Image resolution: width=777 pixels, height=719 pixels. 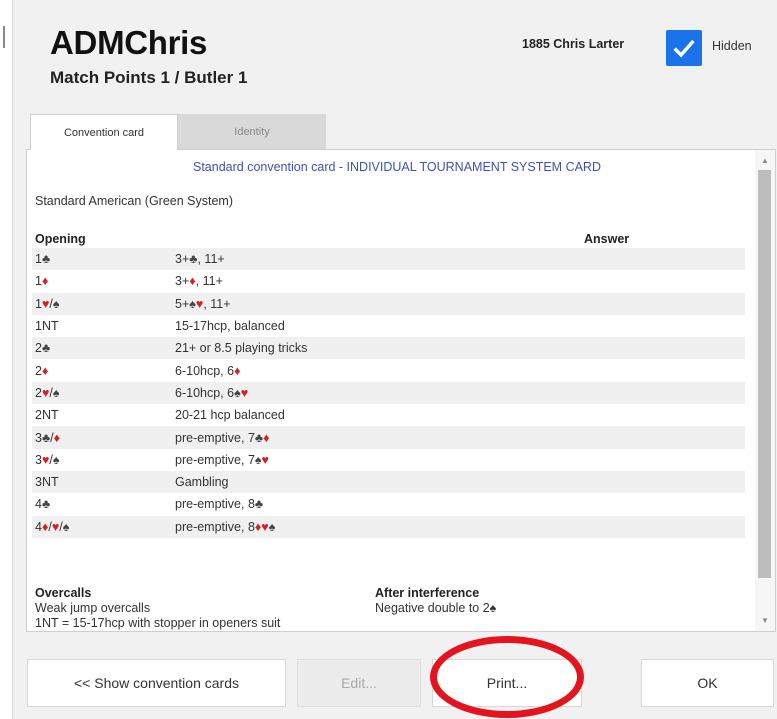 I want to click on table-row: 3♥/♠ pre-emptive, 7♠♥, so click(x=388, y=460).